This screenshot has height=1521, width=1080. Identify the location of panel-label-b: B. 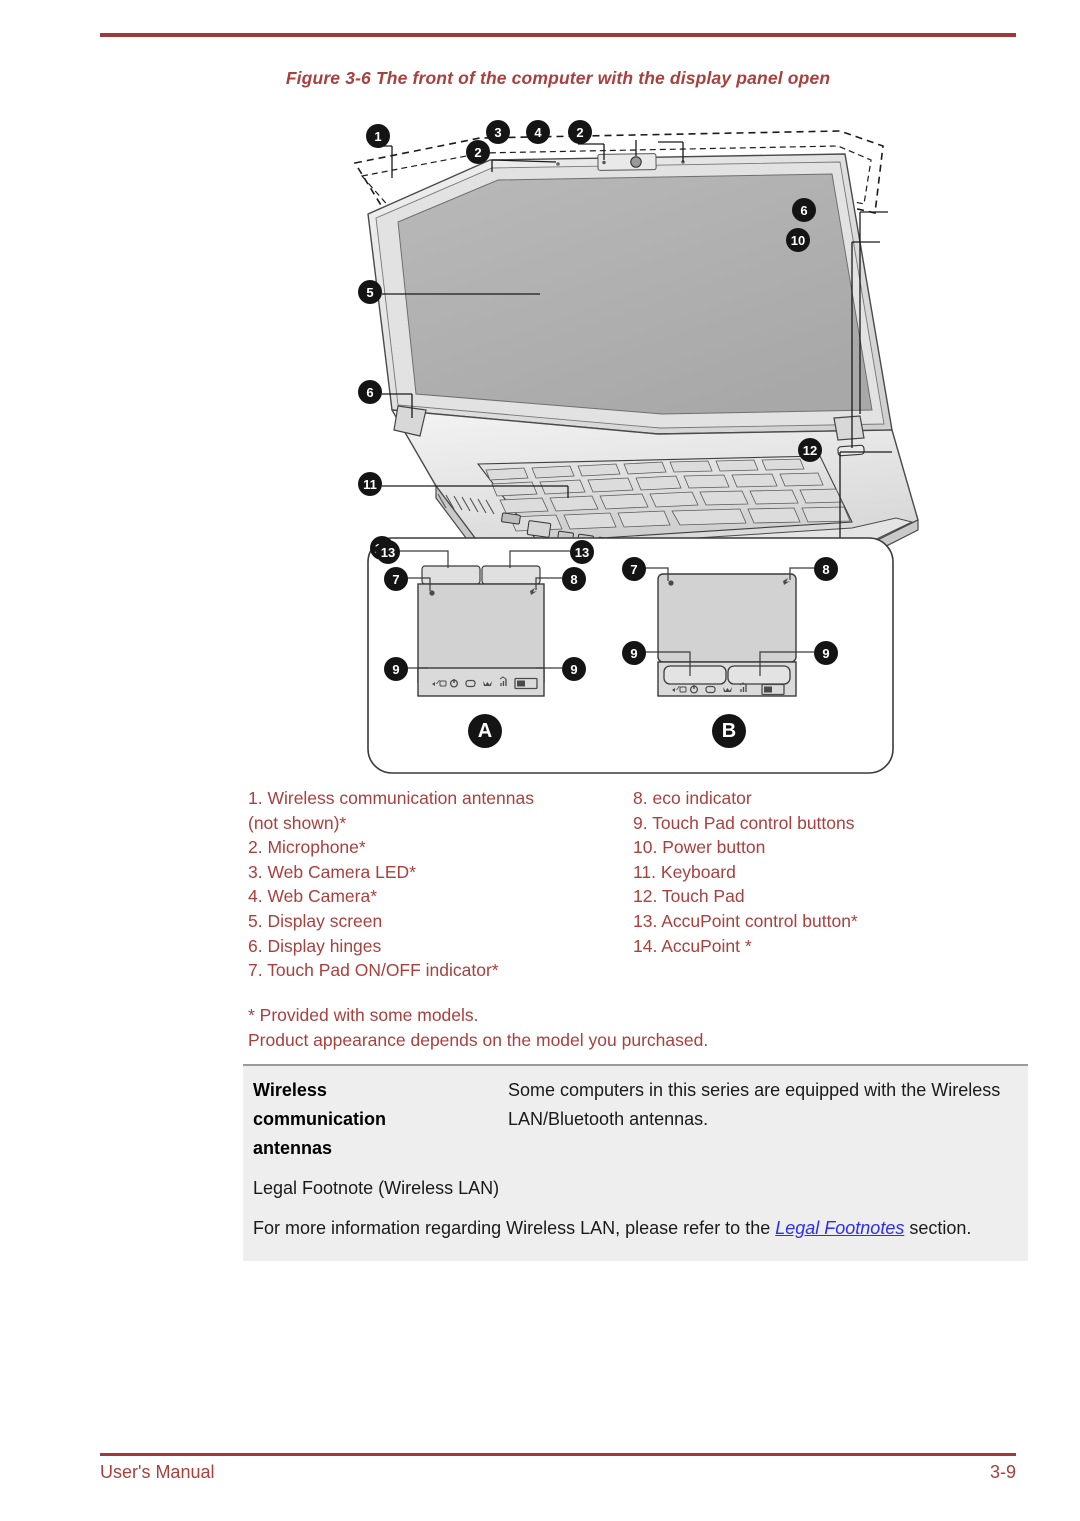
(729, 731).